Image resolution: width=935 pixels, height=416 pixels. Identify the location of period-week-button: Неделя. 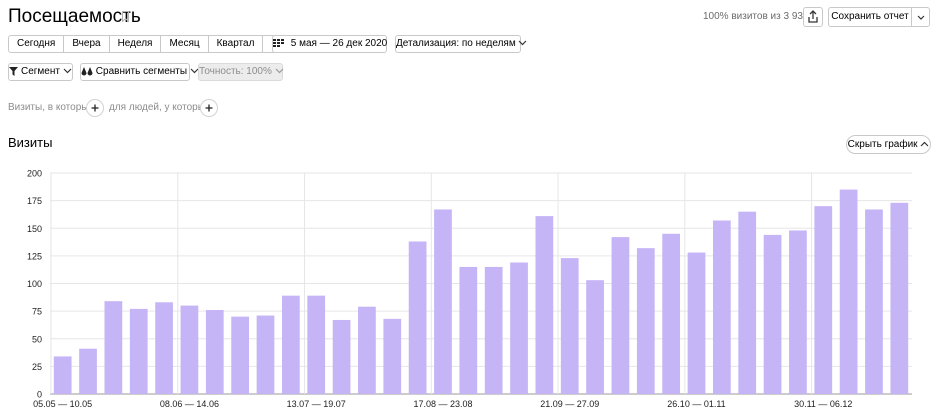
(135, 44).